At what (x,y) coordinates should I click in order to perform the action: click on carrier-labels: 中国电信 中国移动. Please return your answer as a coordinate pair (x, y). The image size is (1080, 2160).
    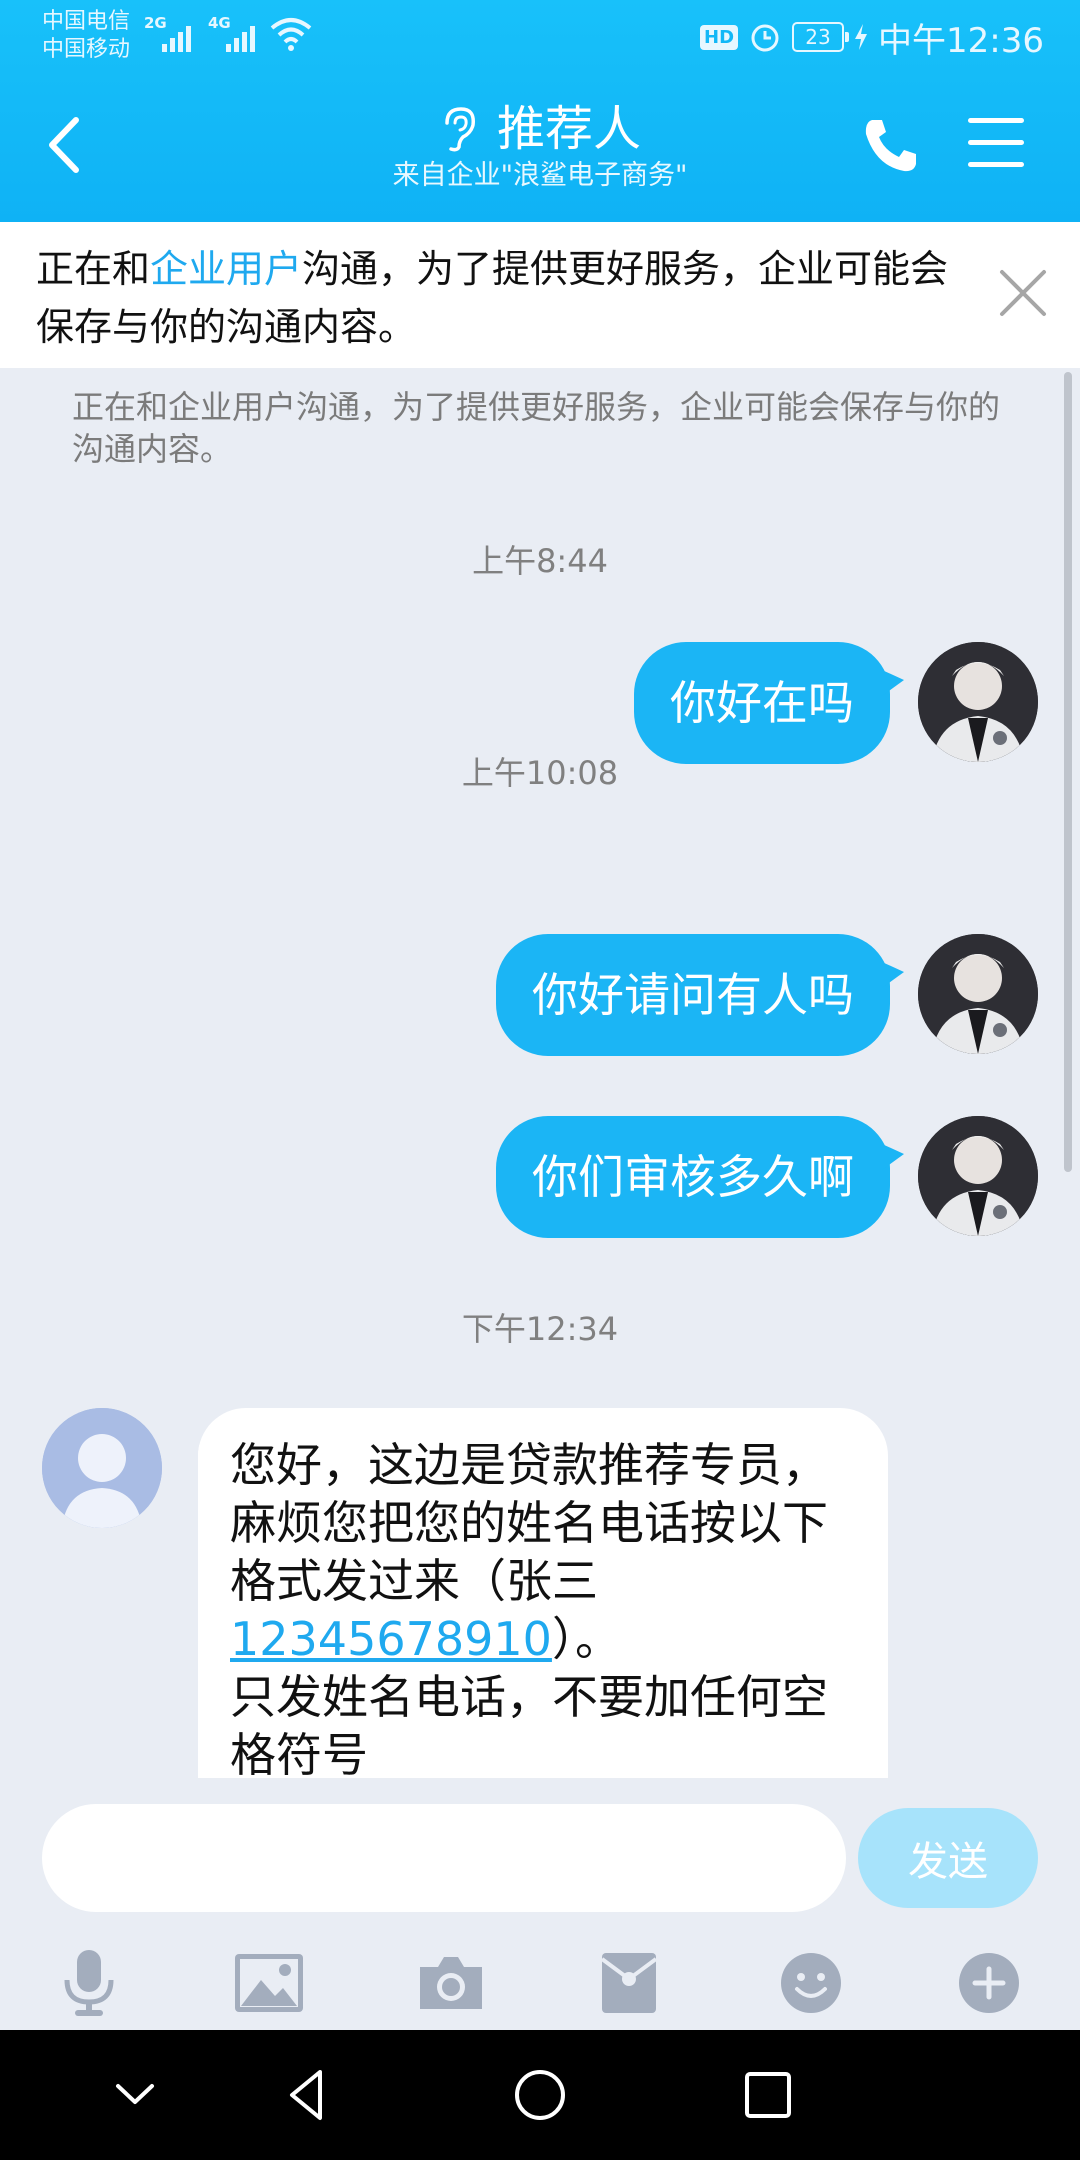
    Looking at the image, I should click on (86, 36).